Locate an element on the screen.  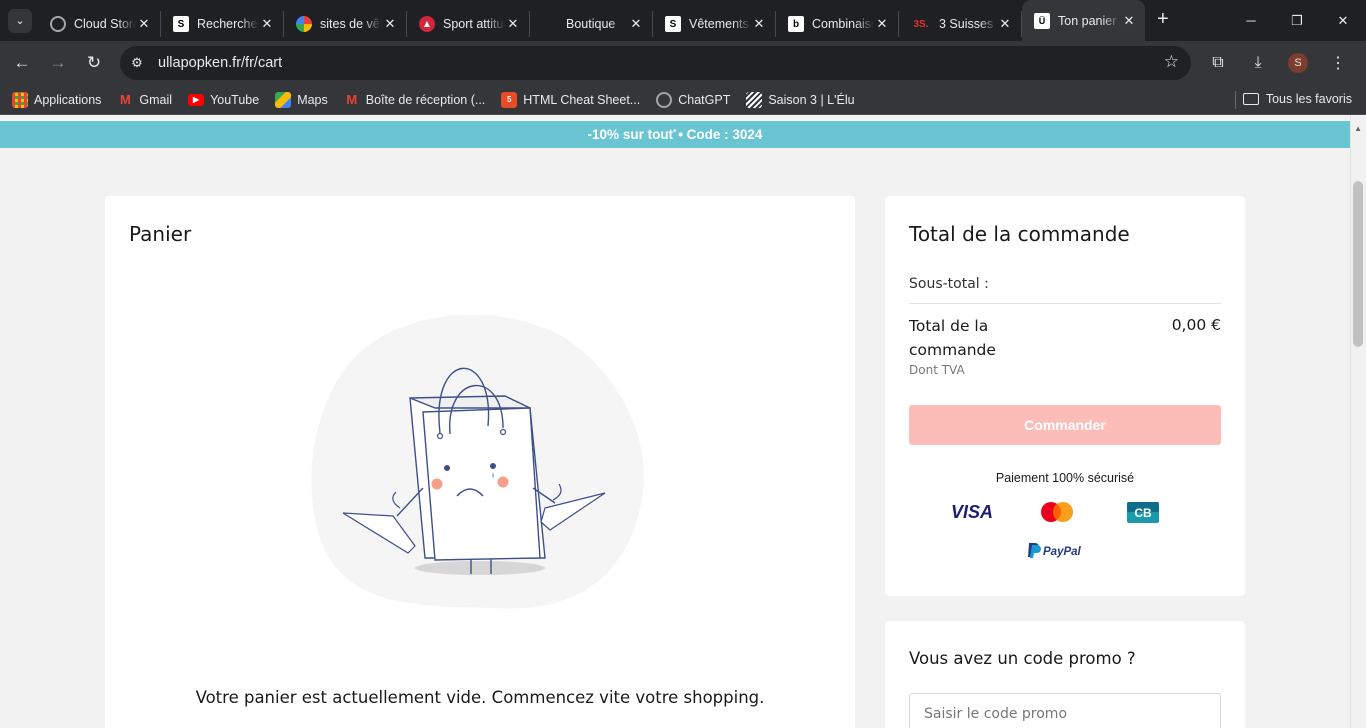
tab-ton-panier: Ü Ton panier ✕ is located at coordinates (1083, 20).